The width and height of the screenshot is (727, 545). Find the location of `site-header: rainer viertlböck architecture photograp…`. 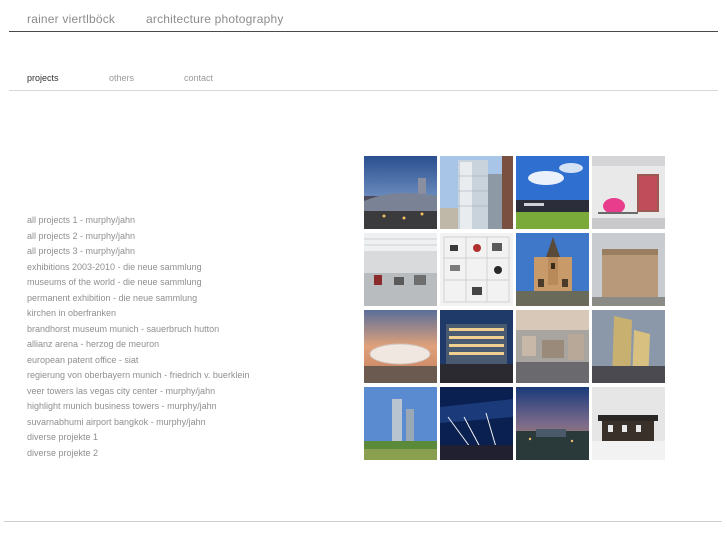

site-header: rainer viertlböck architecture photograp… is located at coordinates (363, 16).